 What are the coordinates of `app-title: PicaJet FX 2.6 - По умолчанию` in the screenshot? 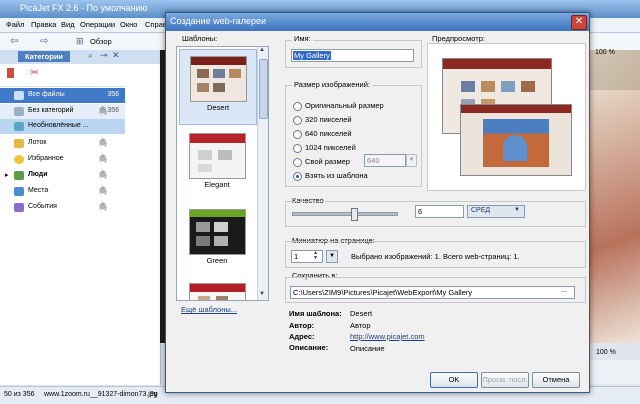 It's located at (84, 8).